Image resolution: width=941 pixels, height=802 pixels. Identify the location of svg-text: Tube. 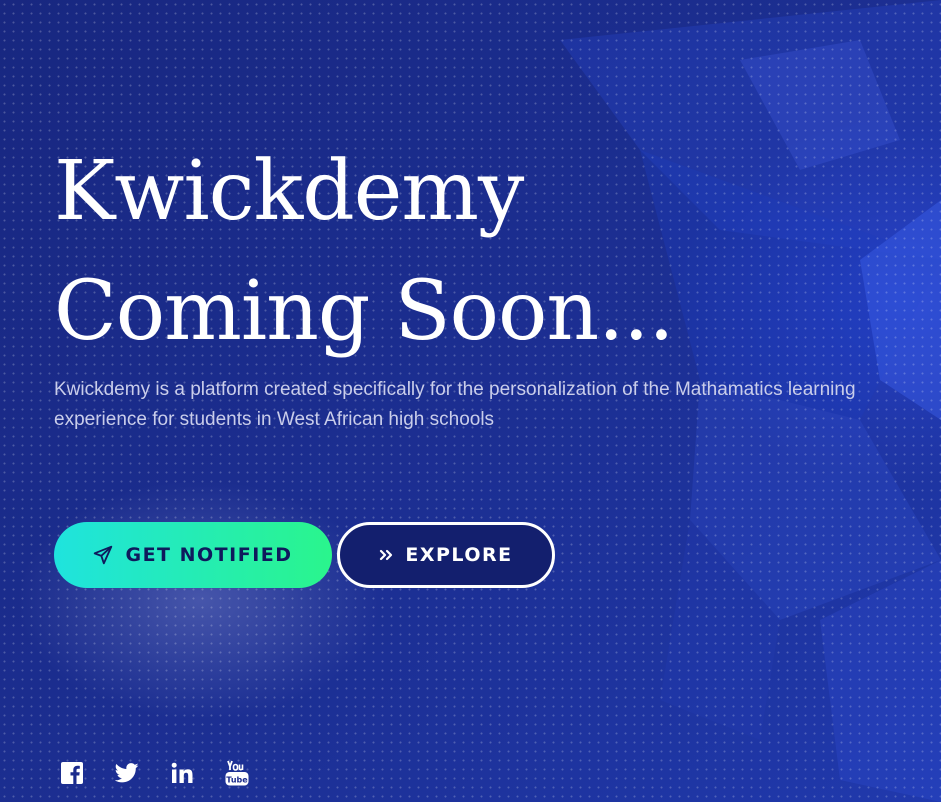
(237, 780).